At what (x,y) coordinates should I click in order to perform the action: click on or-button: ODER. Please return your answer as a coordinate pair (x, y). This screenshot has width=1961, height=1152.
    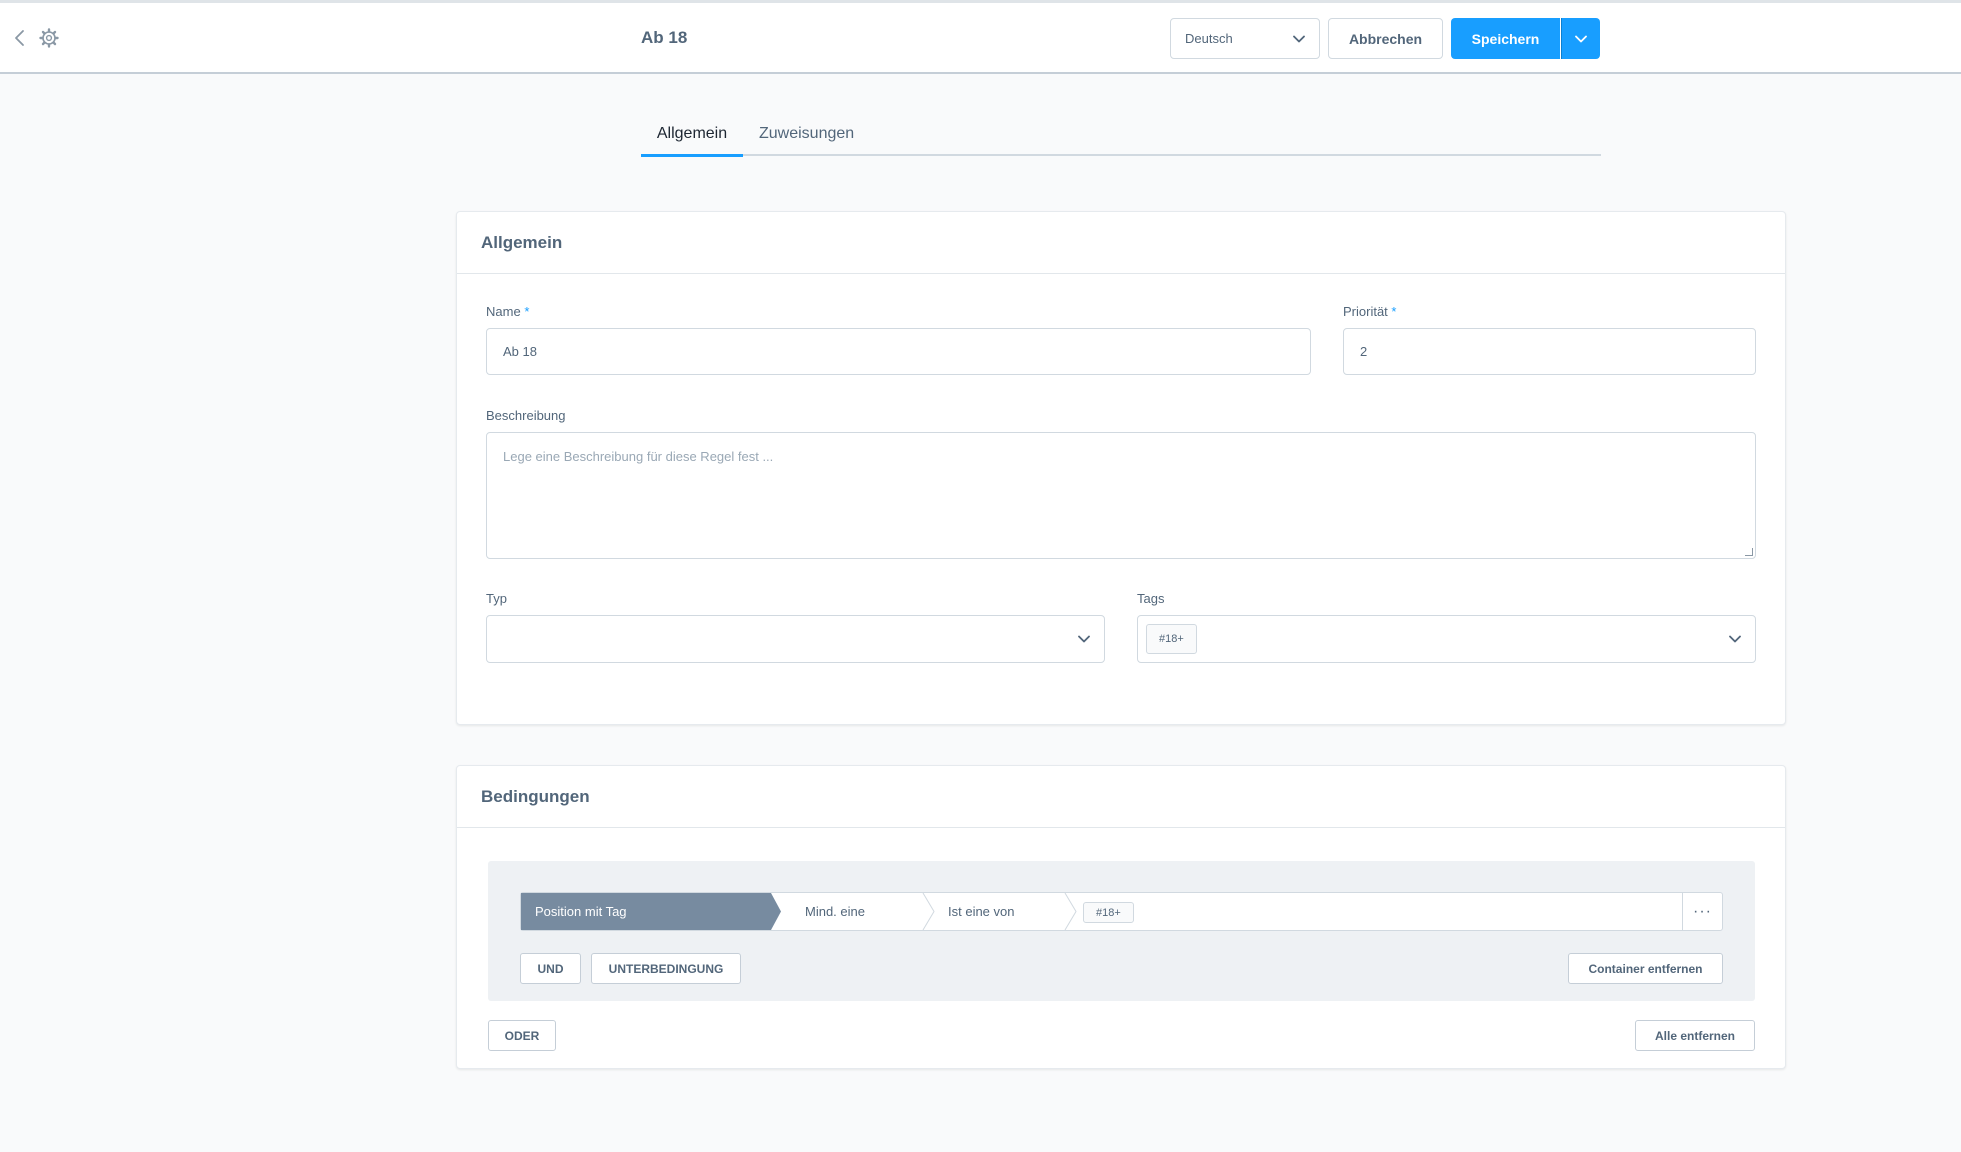
    Looking at the image, I should click on (522, 1035).